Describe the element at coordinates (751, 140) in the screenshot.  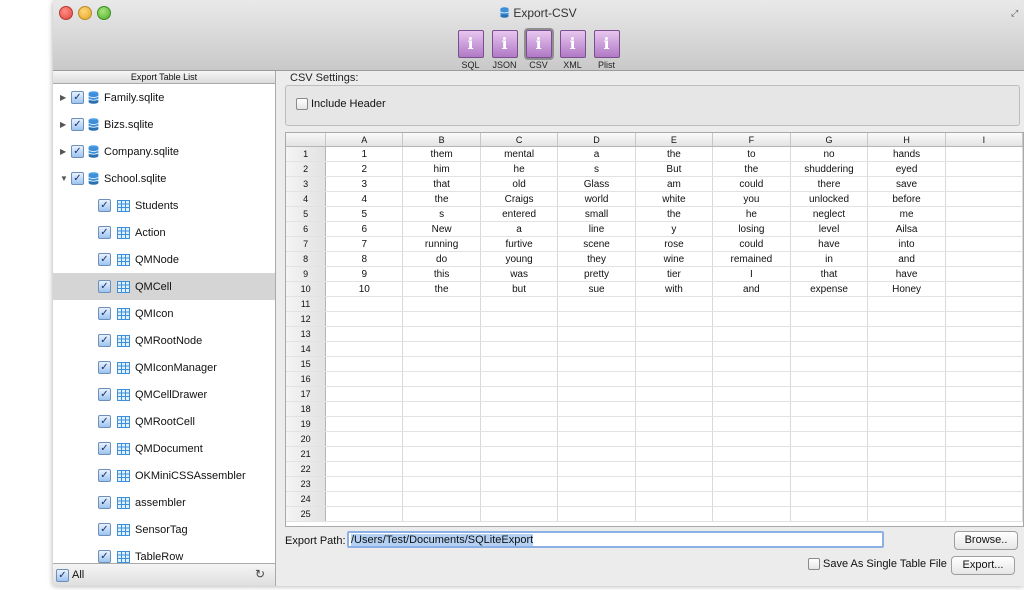
I see `column-header: F` at that location.